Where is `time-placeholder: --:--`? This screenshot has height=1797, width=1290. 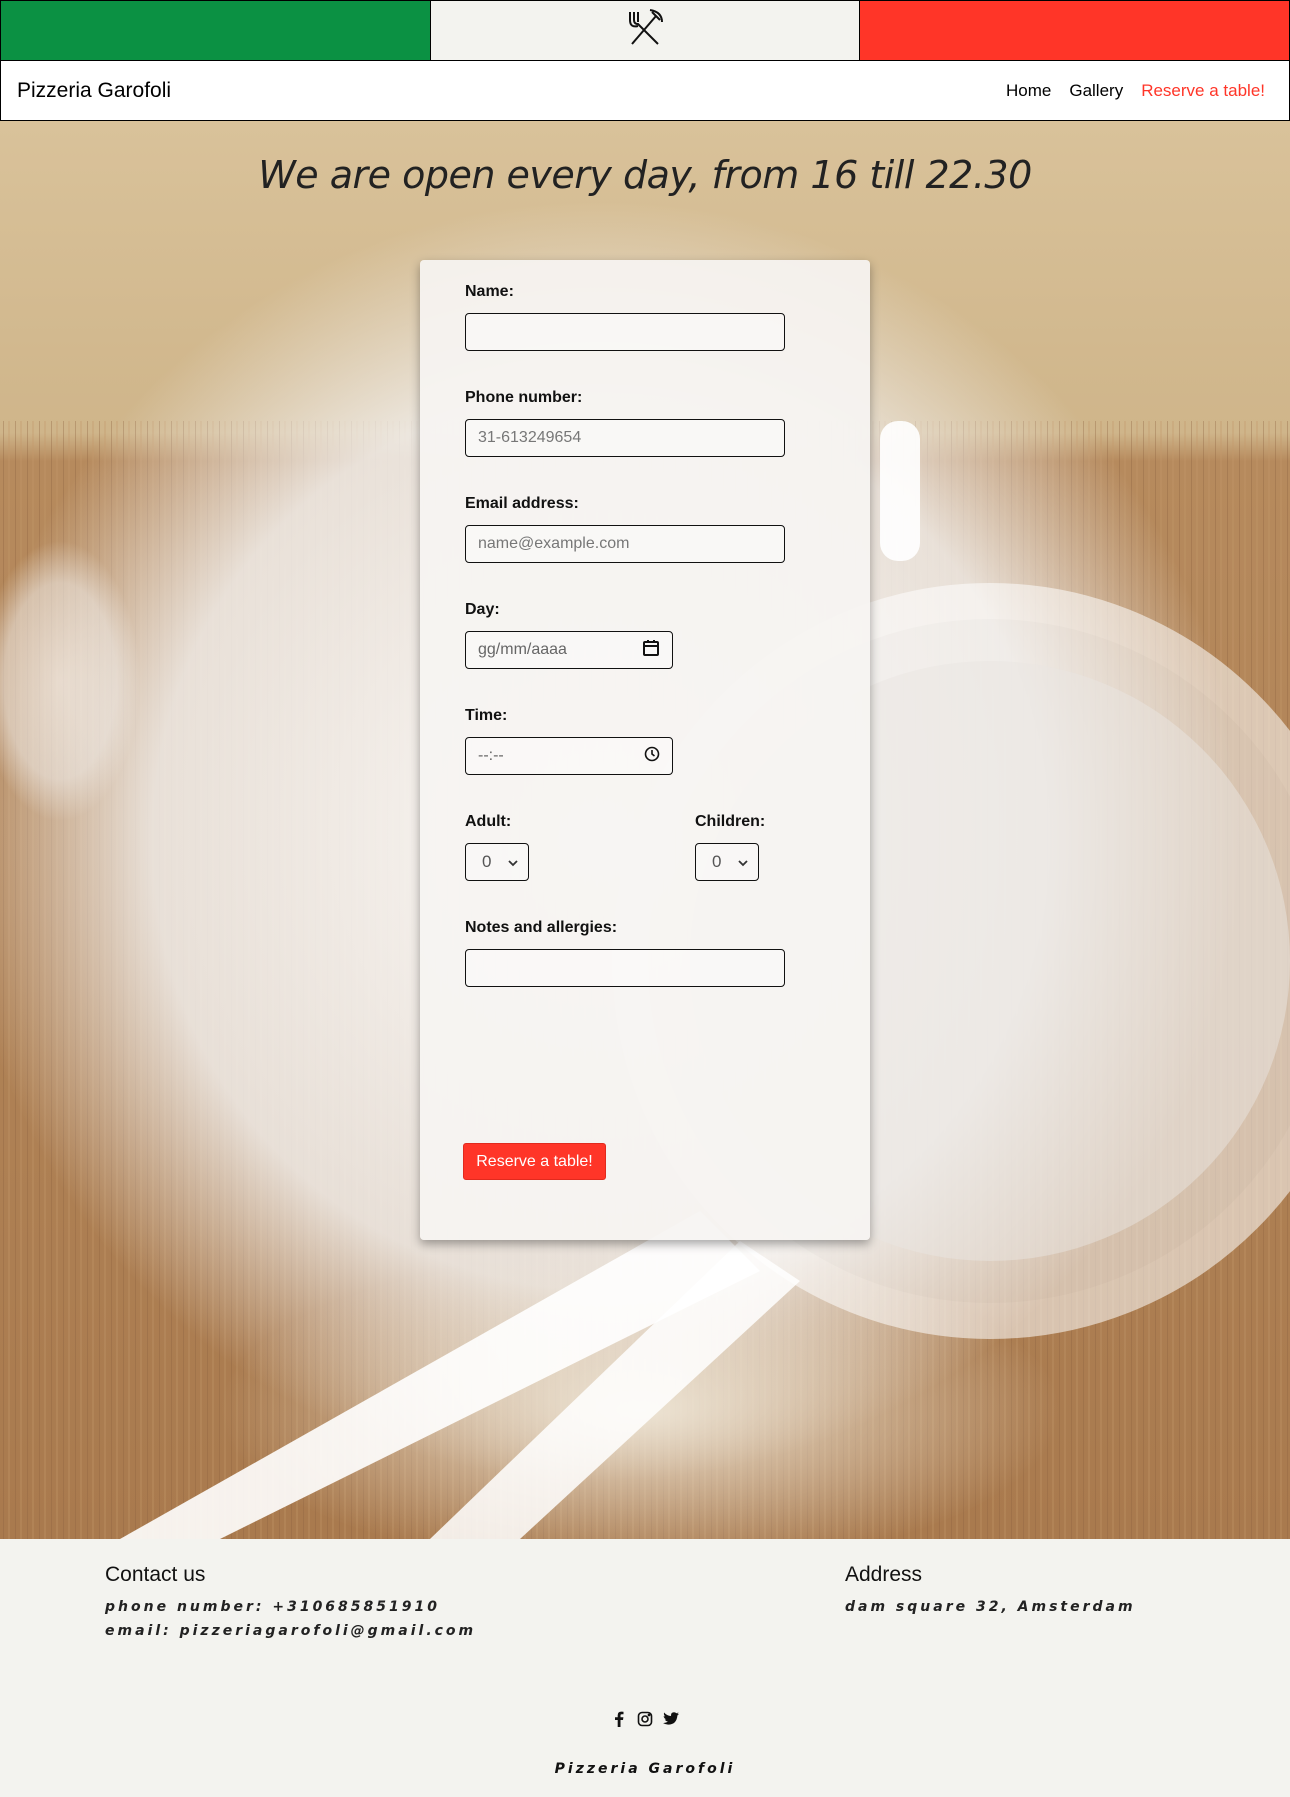 time-placeholder: --:-- is located at coordinates (491, 755).